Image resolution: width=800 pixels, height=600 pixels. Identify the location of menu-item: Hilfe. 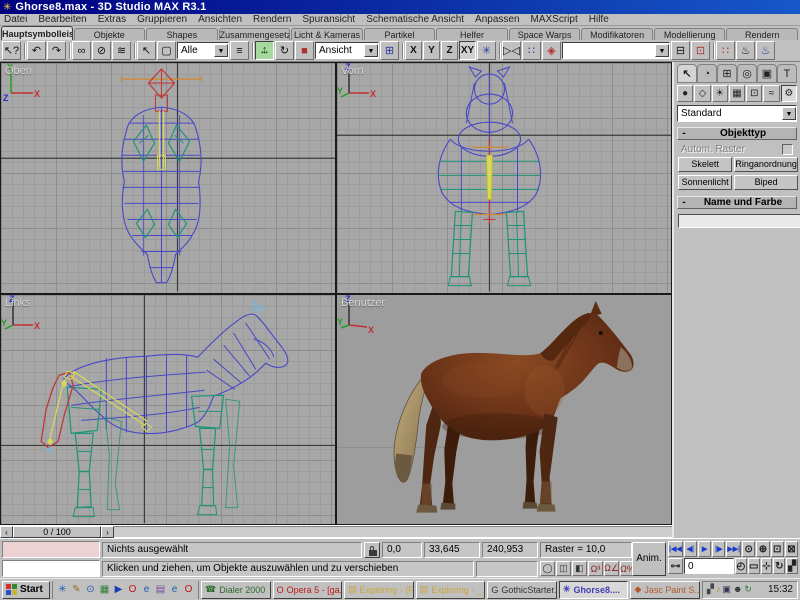
(599, 19).